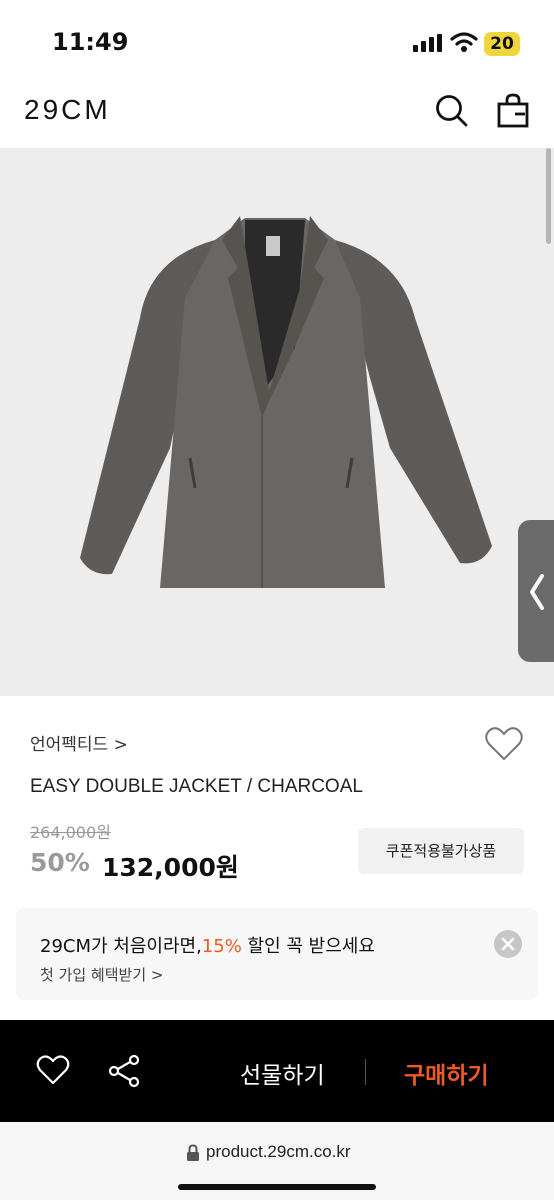 The image size is (554, 1200). What do you see at coordinates (193, 1152) in the screenshot?
I see `lock-icon` at bounding box center [193, 1152].